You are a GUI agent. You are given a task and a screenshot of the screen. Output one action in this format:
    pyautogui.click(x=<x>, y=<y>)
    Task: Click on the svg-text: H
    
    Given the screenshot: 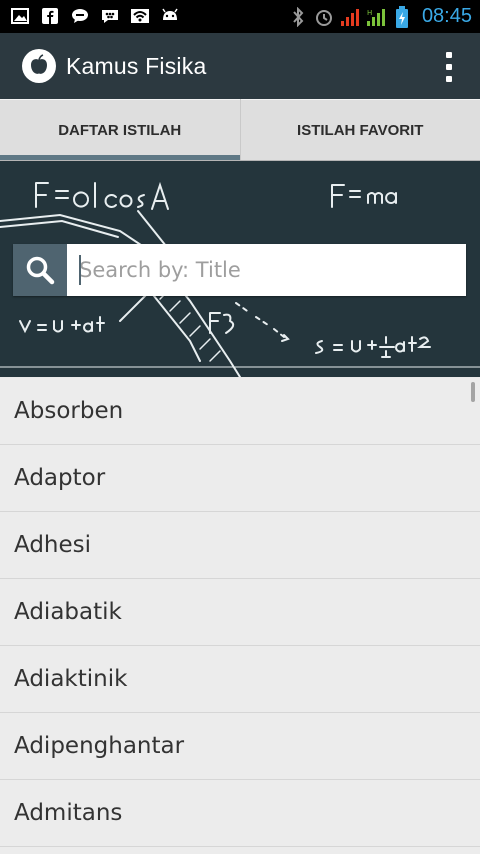 What is the action you would take?
    pyautogui.click(x=369, y=13)
    